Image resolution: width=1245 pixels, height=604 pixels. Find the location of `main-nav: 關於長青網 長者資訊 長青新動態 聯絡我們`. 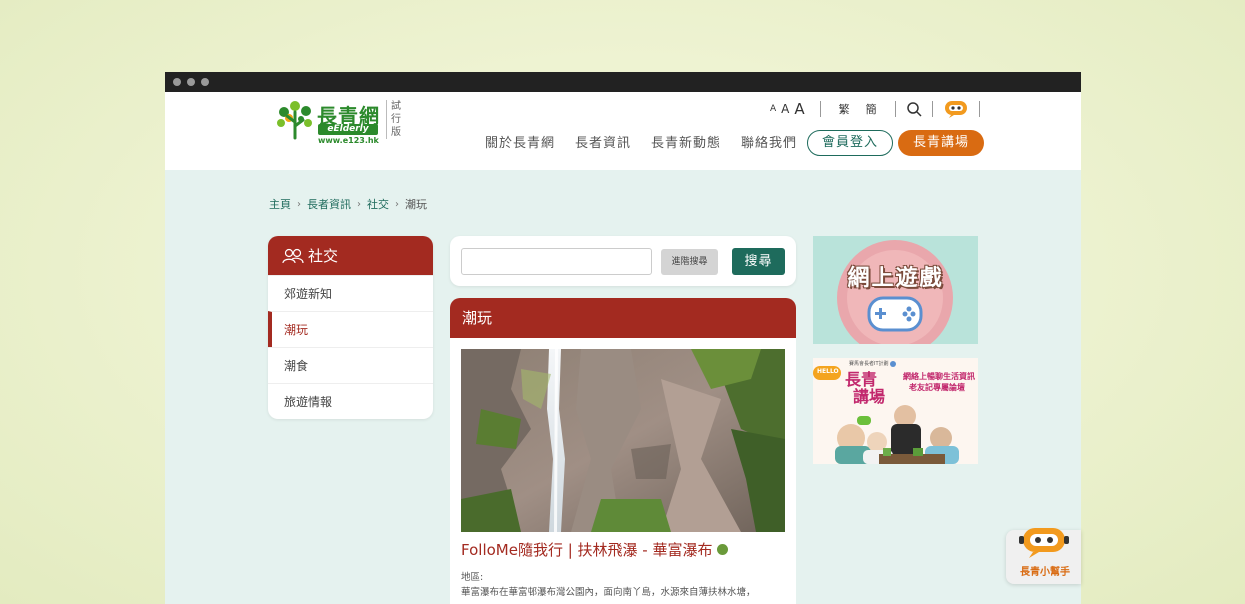

main-nav: 關於長青網 長者資訊 長青新動態 聯絡我們 is located at coordinates (651, 141).